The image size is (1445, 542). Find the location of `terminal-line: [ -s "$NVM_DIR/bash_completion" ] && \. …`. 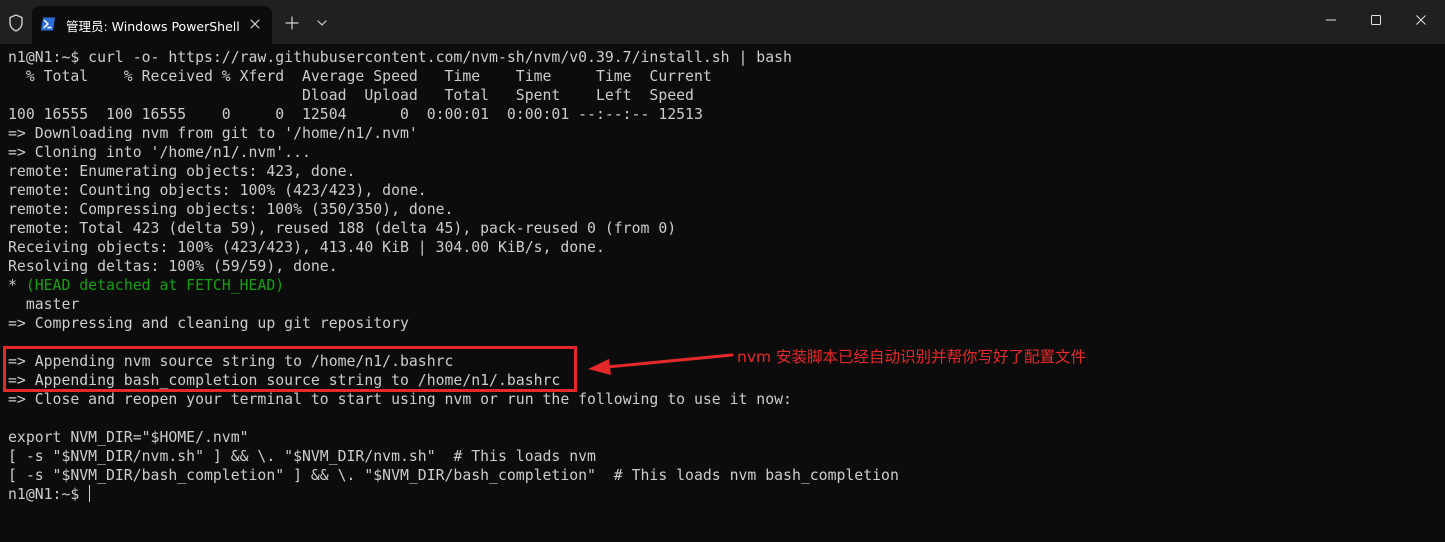

terminal-line: [ -s "$NVM_DIR/bash_completion" ] && \. … is located at coordinates (453, 475).